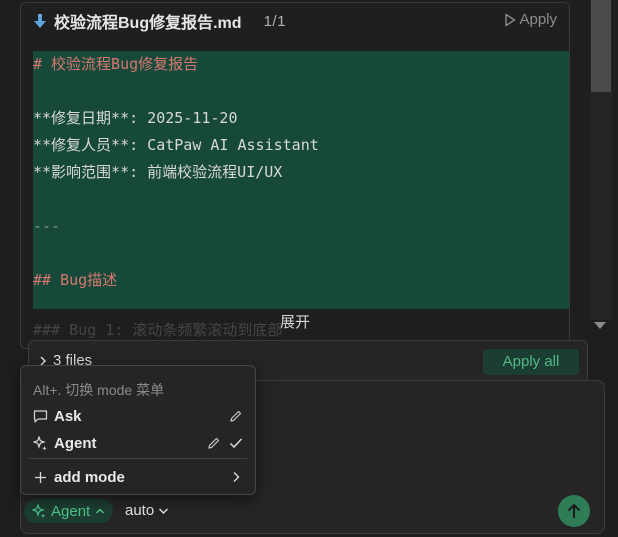 Image resolution: width=618 pixels, height=537 pixels. I want to click on menu-item-agent: Agent, so click(138, 443).